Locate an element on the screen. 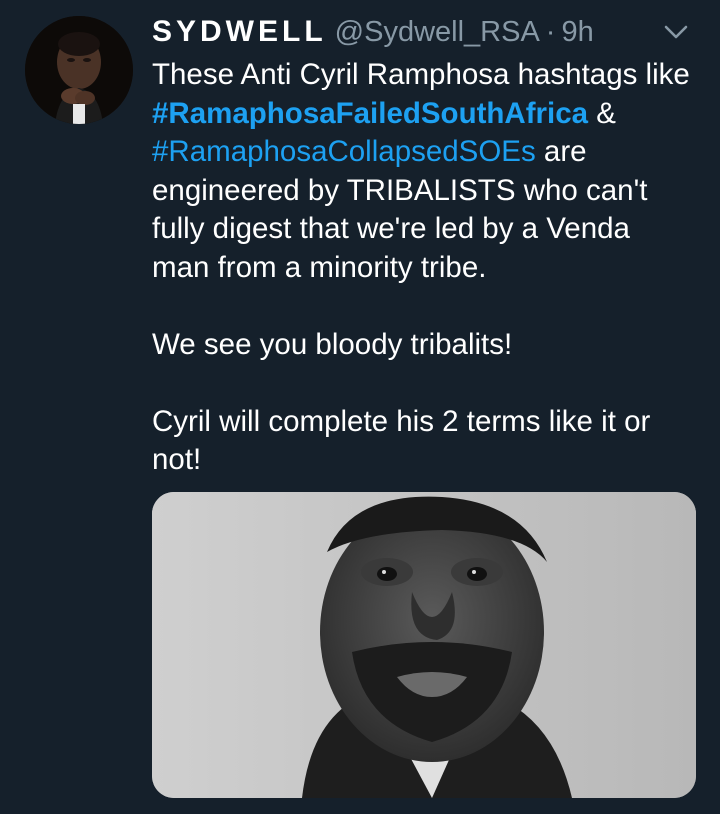 The width and height of the screenshot is (720, 814). tweet-header: SYDWELL @Sydwell_RSA · 9h is located at coordinates (422, 32).